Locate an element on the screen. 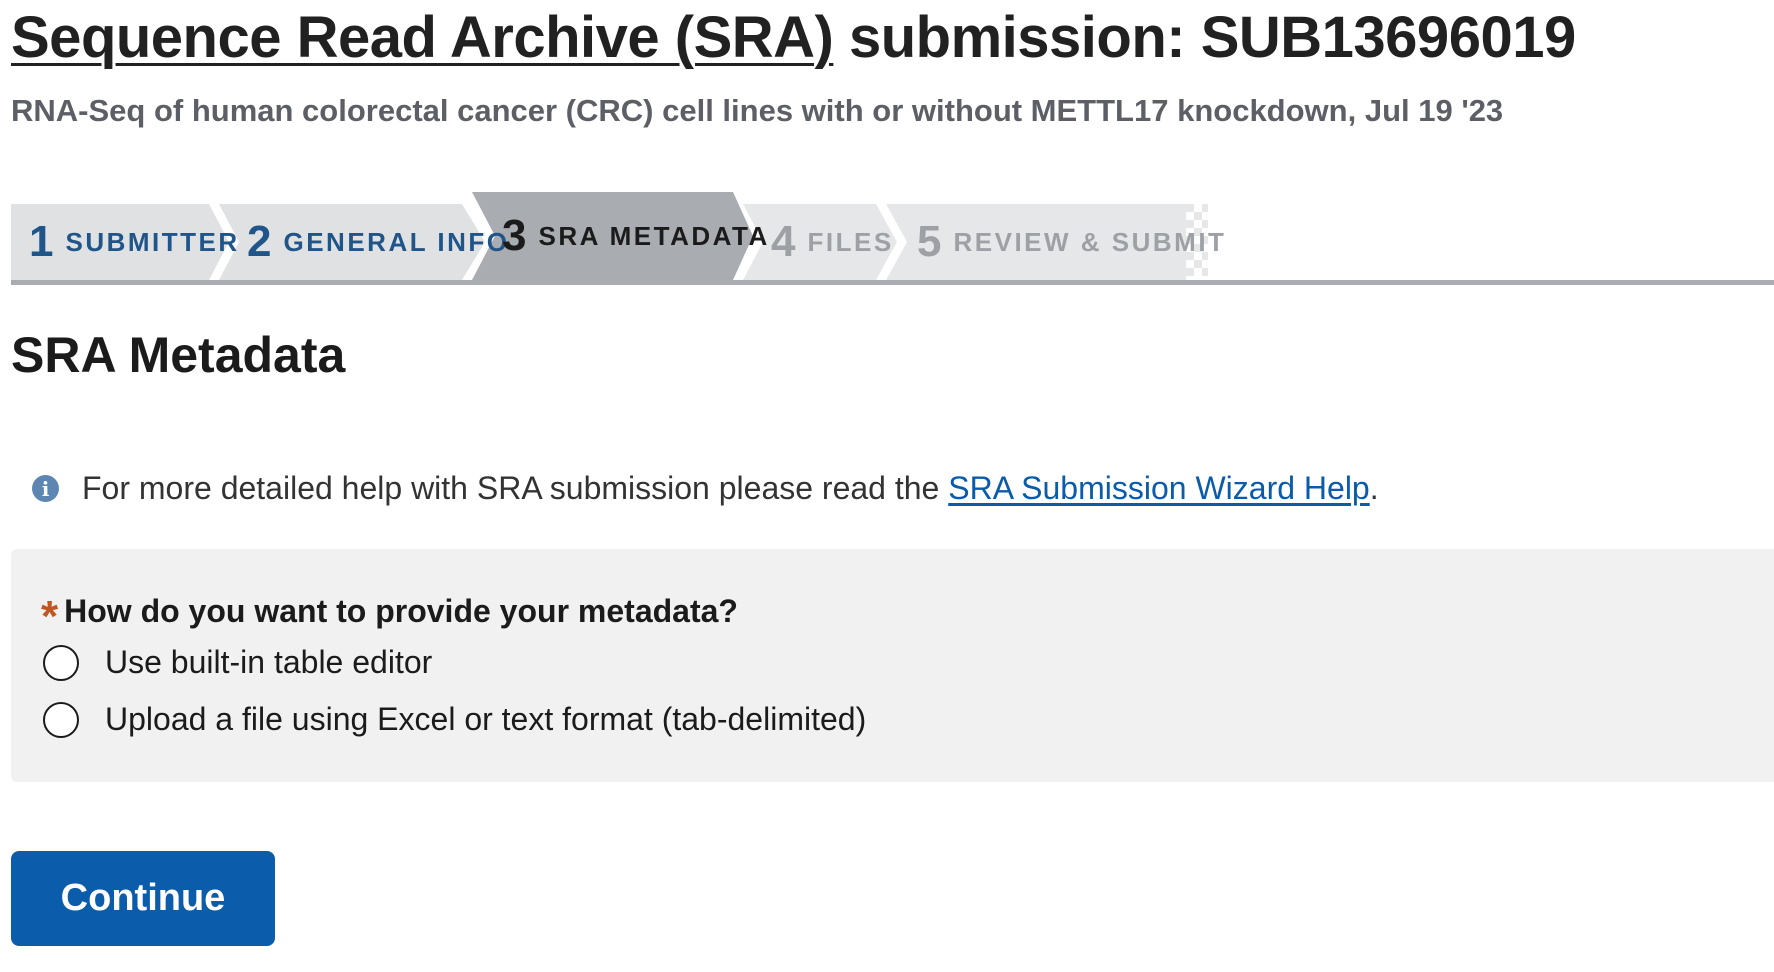 This screenshot has width=1774, height=972. step-review-submit: 5 REVIEW & SUBMIT is located at coordinates (1071, 242).